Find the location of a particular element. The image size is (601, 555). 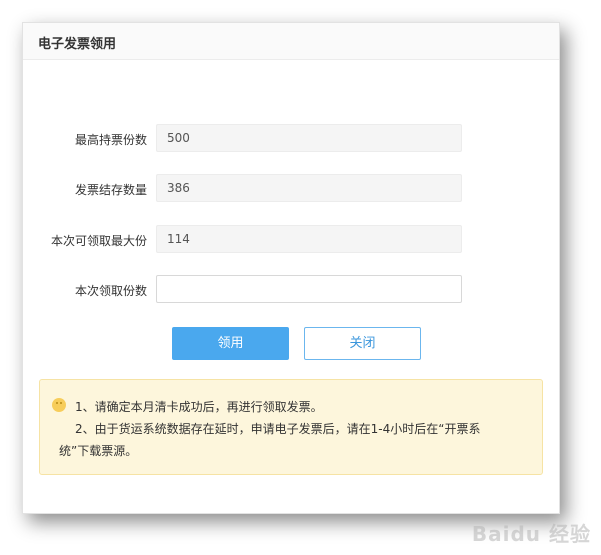

field-label-max-claimable: 本次可领取最大份 is located at coordinates (98, 241).